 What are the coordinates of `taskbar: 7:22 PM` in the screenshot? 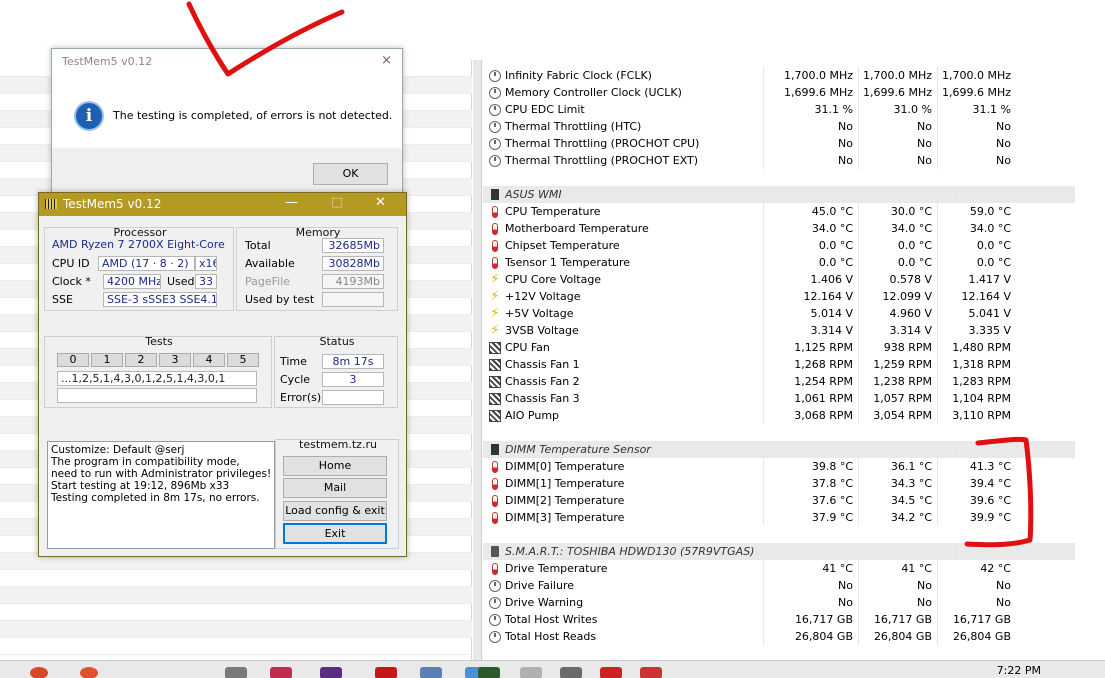 It's located at (552, 669).